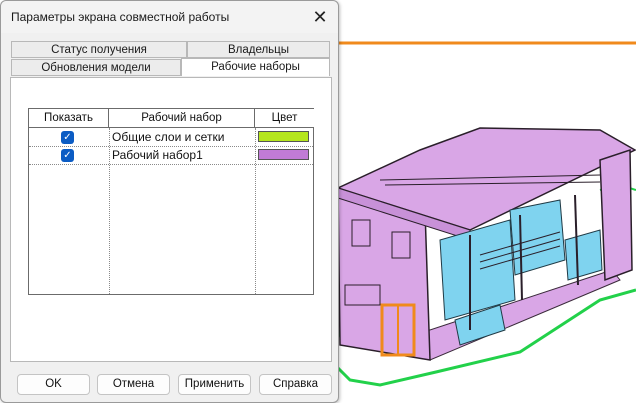 The height and width of the screenshot is (403, 636). Describe the element at coordinates (120, 17) in the screenshot. I see `dialog-title: Параметры экрана совместной работы` at that location.